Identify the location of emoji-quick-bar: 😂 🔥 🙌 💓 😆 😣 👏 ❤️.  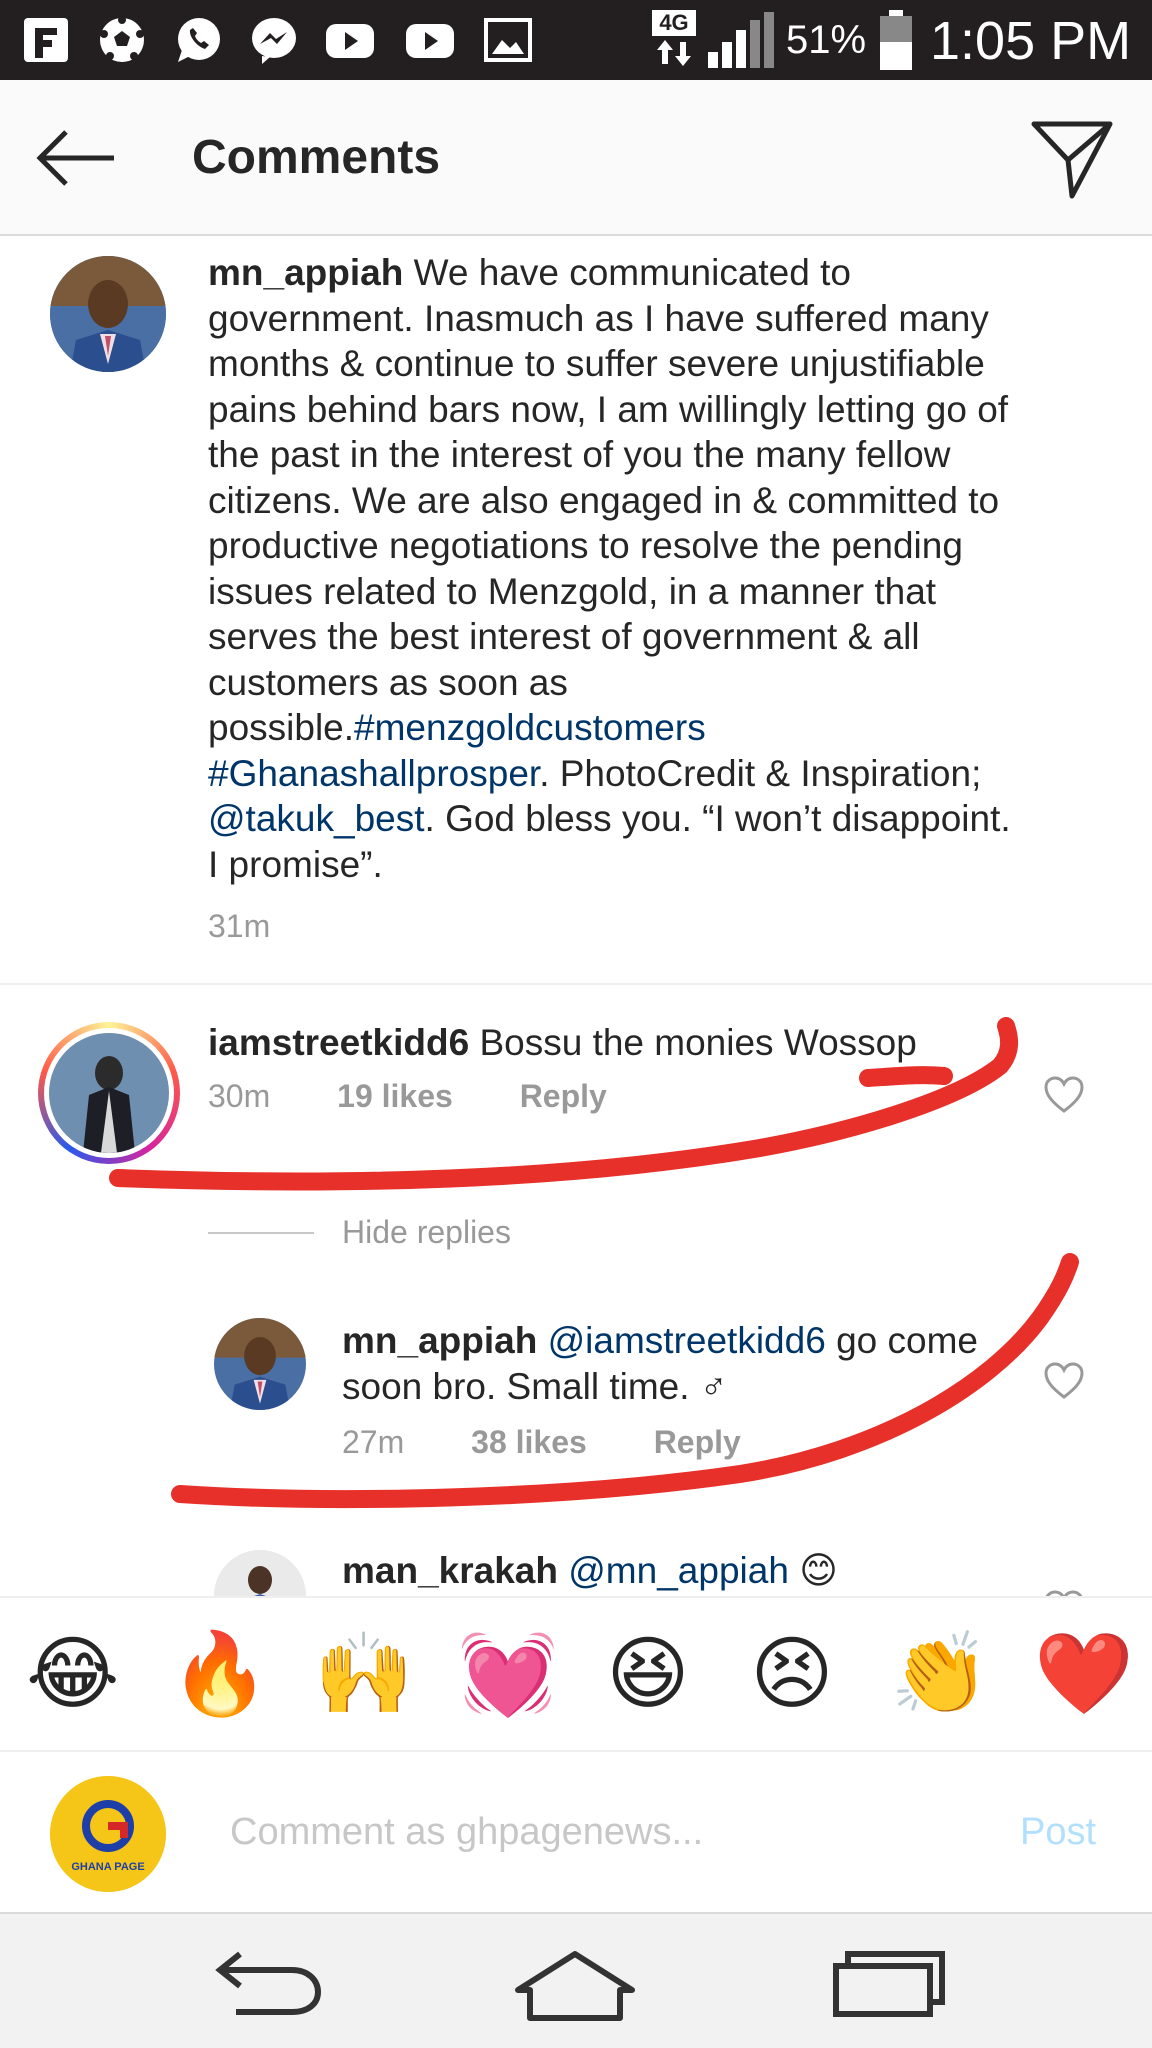
(576, 1674).